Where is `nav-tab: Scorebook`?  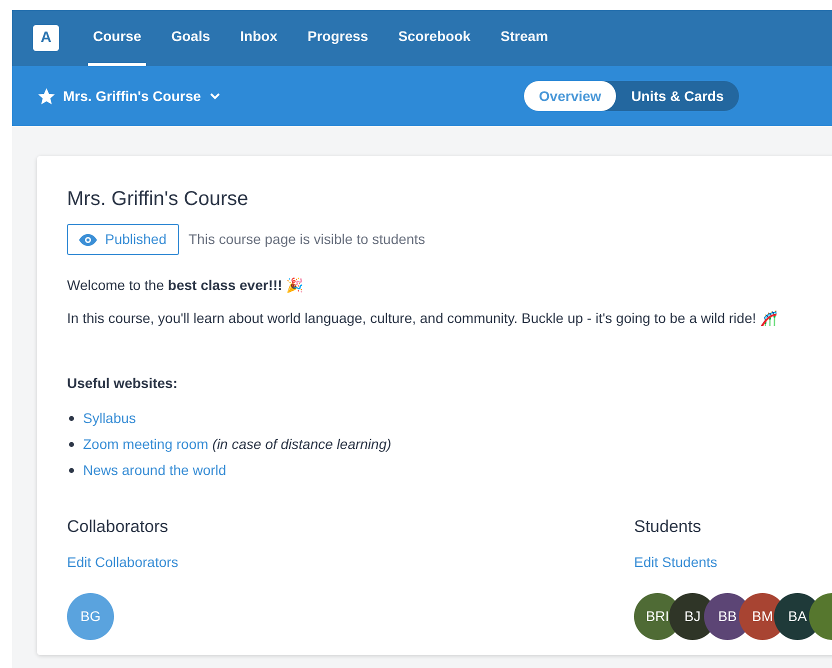
nav-tab: Scorebook is located at coordinates (434, 38).